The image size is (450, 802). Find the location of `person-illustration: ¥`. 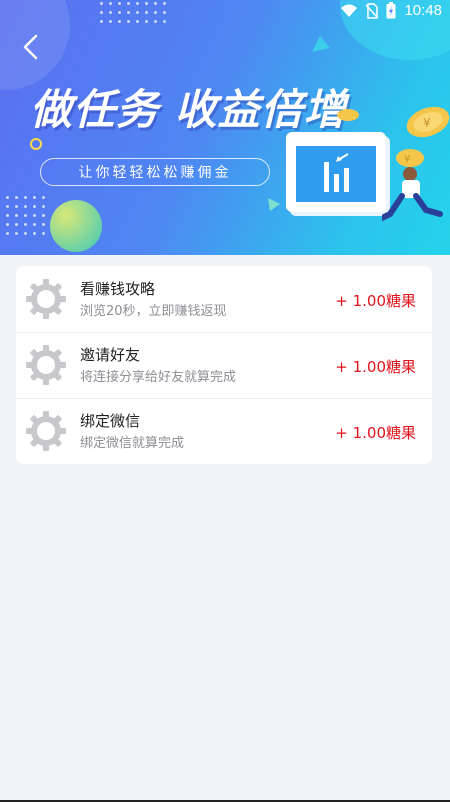

person-illustration: ¥ is located at coordinates (412, 185).